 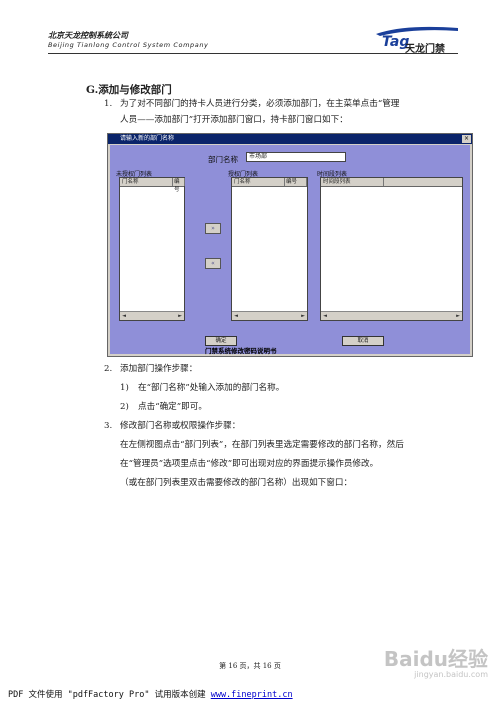 What do you see at coordinates (124, 407) in the screenshot?
I see `item-number: 2)` at bounding box center [124, 407].